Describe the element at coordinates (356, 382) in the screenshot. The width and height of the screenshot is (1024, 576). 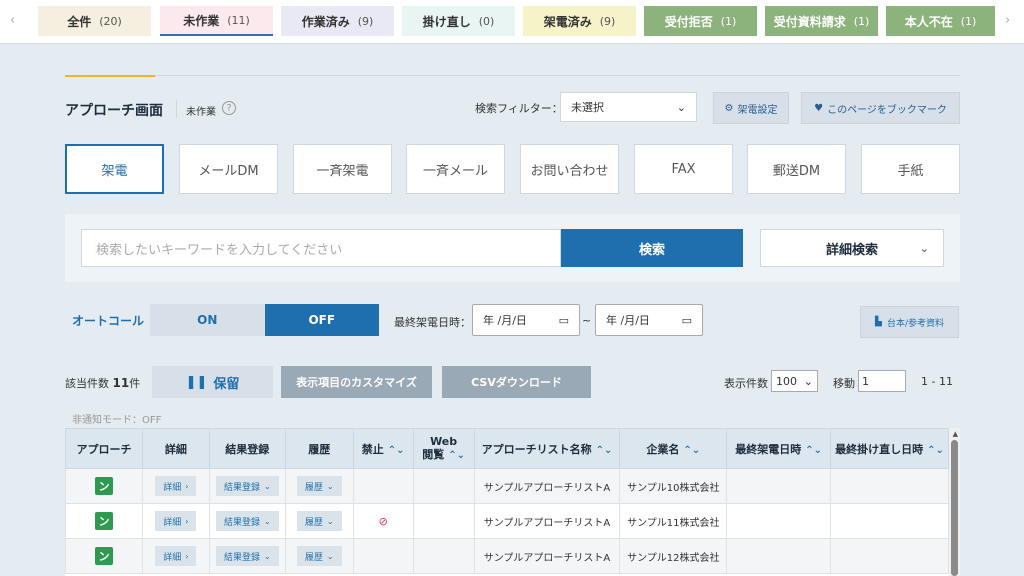
I see `customize-columns-button: 表示項目のカスタマイズ` at that location.